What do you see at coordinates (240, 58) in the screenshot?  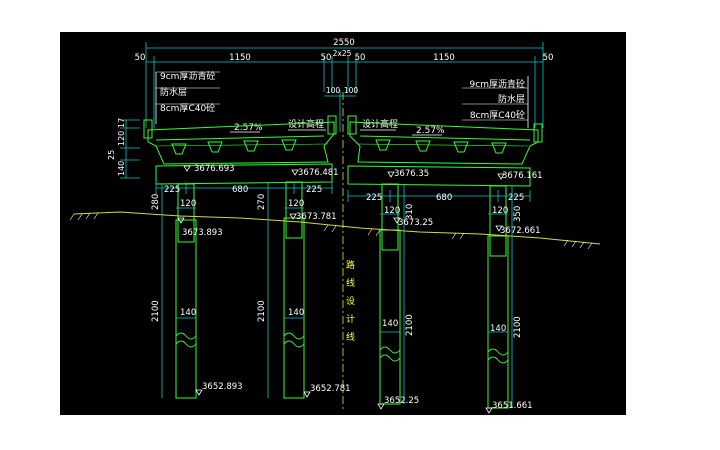 I see `dim-left-span: 1150` at bounding box center [240, 58].